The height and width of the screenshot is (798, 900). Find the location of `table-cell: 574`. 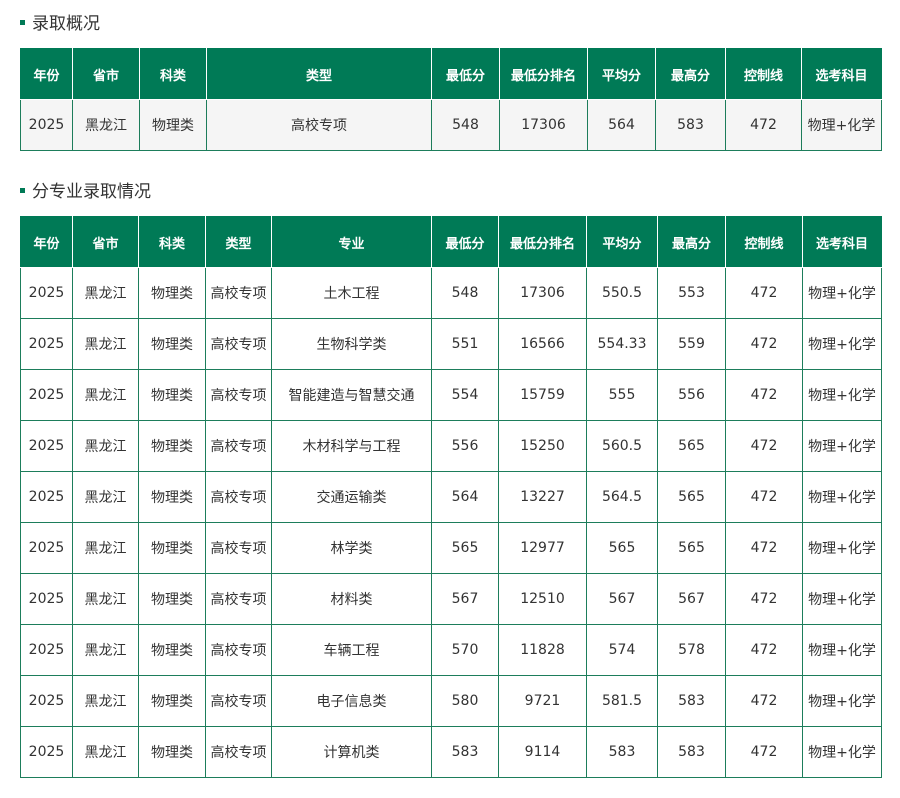

table-cell: 574 is located at coordinates (622, 650).